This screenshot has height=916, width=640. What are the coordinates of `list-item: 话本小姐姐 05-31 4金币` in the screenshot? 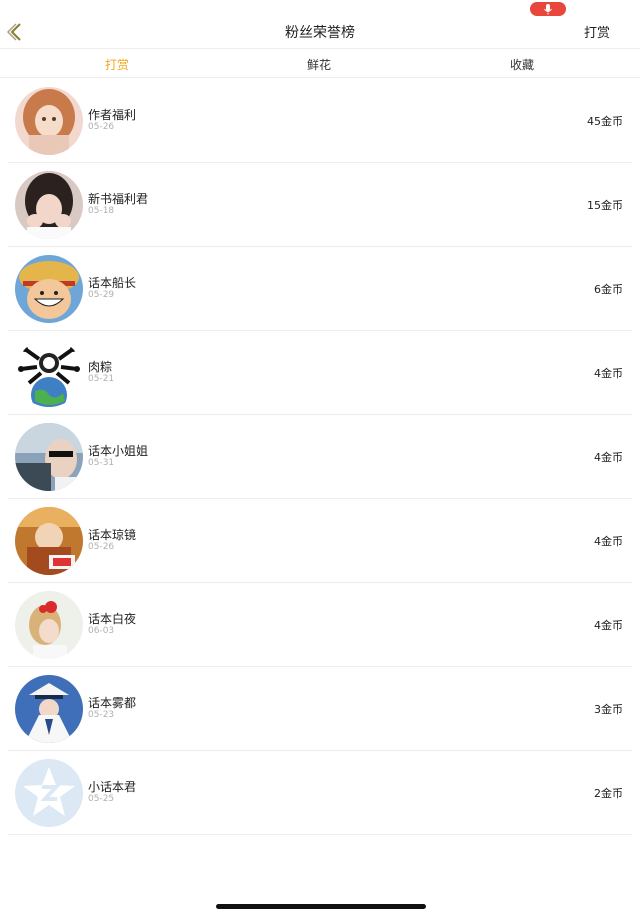 It's located at (320, 457).